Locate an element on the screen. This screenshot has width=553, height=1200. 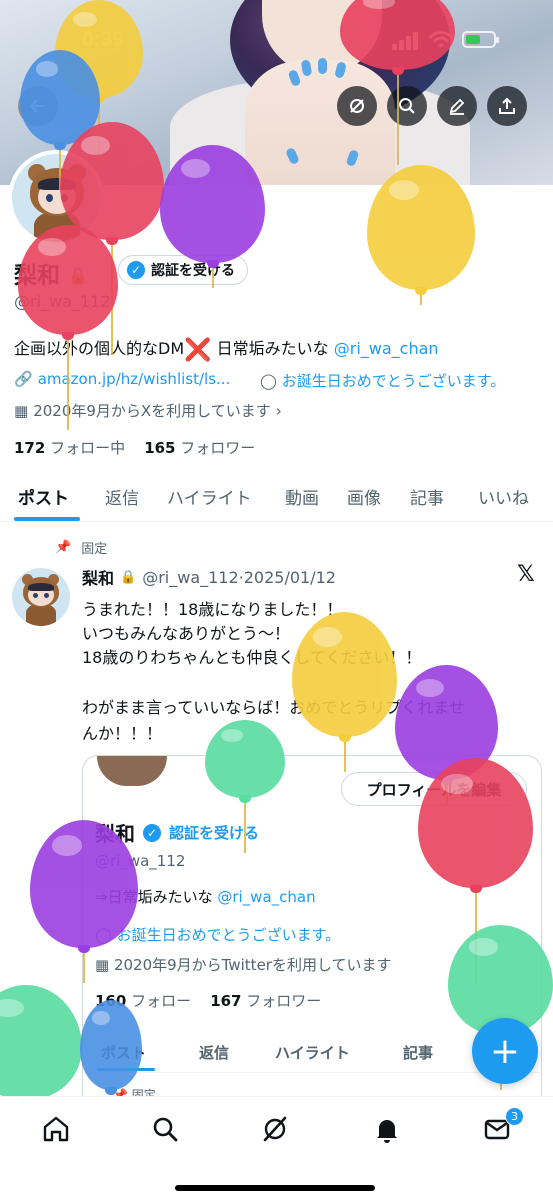
tab-posts: ポスト is located at coordinates (43, 496).